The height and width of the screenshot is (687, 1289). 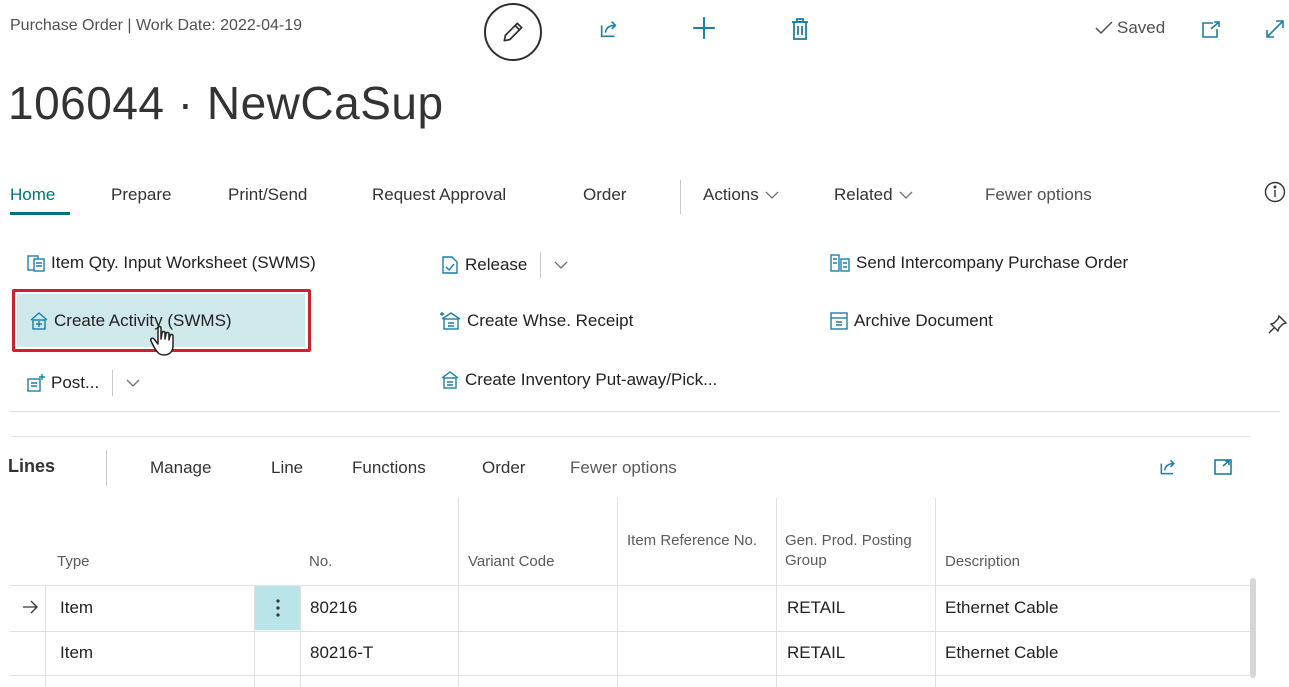 I want to click on column-header-no: No., so click(x=320, y=562).